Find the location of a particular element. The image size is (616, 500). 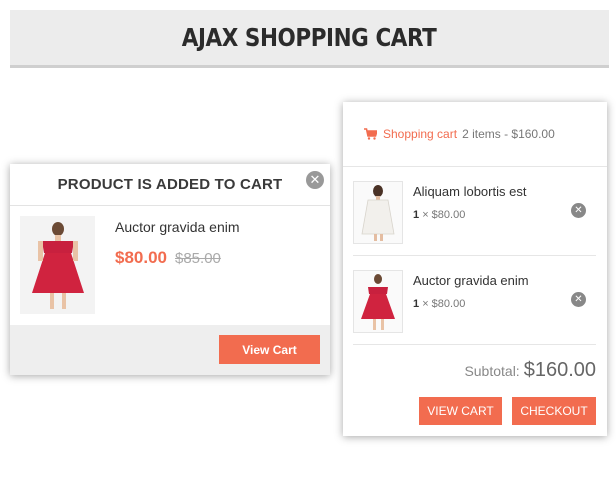

product-old-price: $85.00 is located at coordinates (198, 258).